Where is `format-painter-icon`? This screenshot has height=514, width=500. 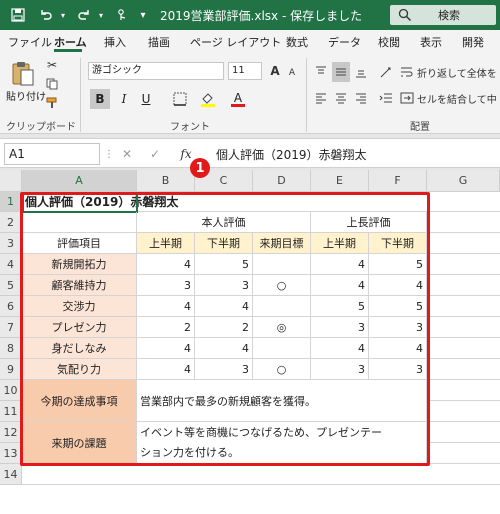
format-painter-icon is located at coordinates (52, 103).